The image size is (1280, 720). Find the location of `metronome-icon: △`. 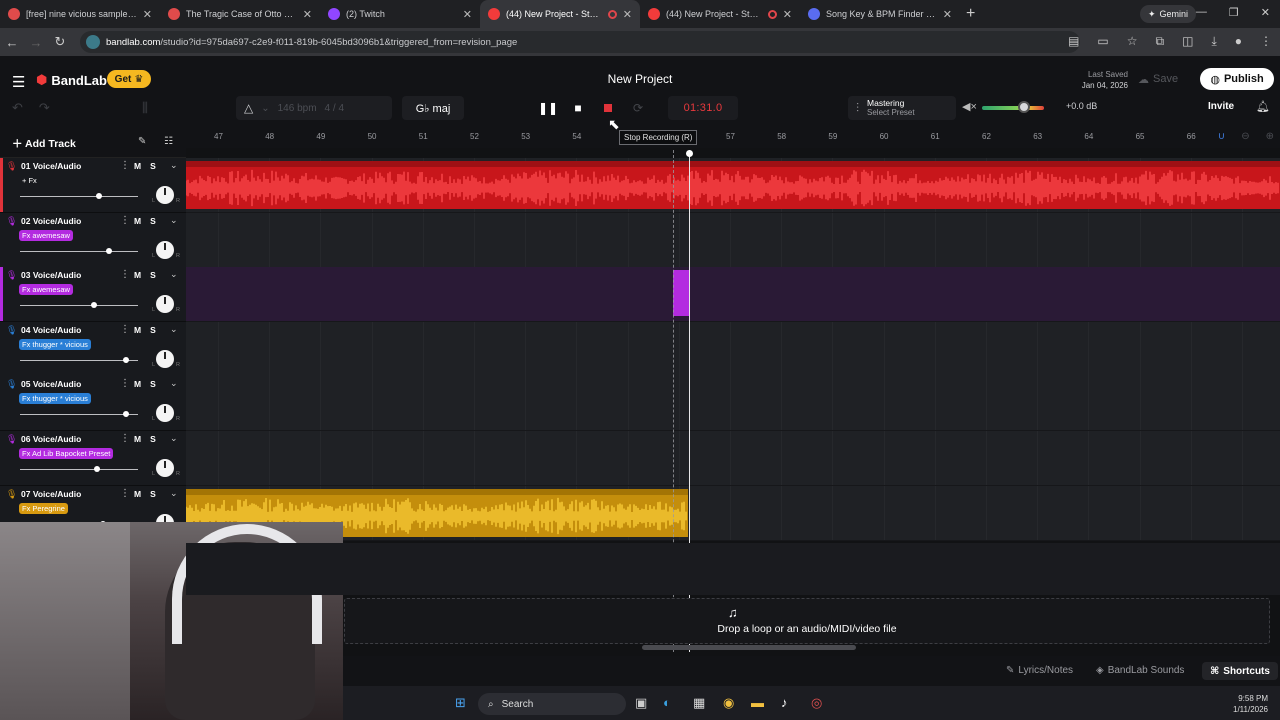

metronome-icon: △ is located at coordinates (248, 108).